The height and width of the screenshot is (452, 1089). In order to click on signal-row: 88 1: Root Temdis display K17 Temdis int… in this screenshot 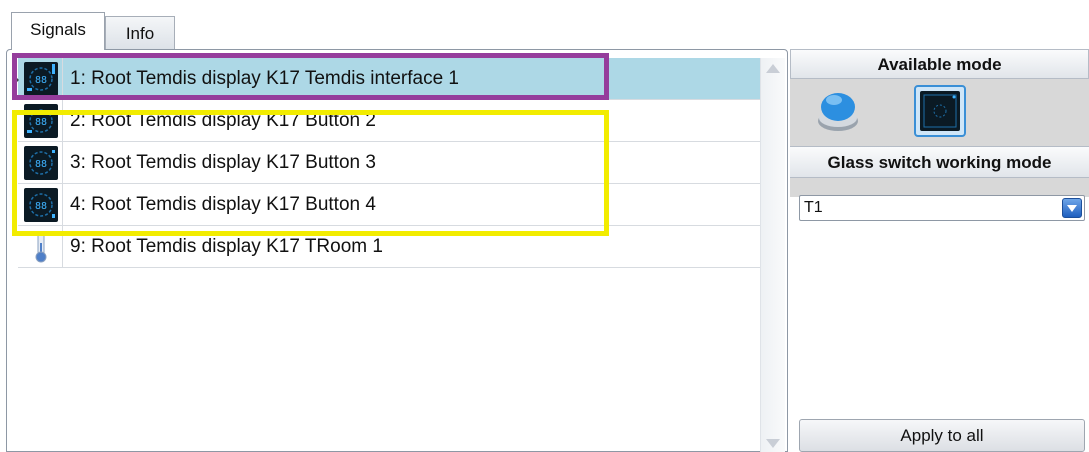, I will do `click(387, 79)`.